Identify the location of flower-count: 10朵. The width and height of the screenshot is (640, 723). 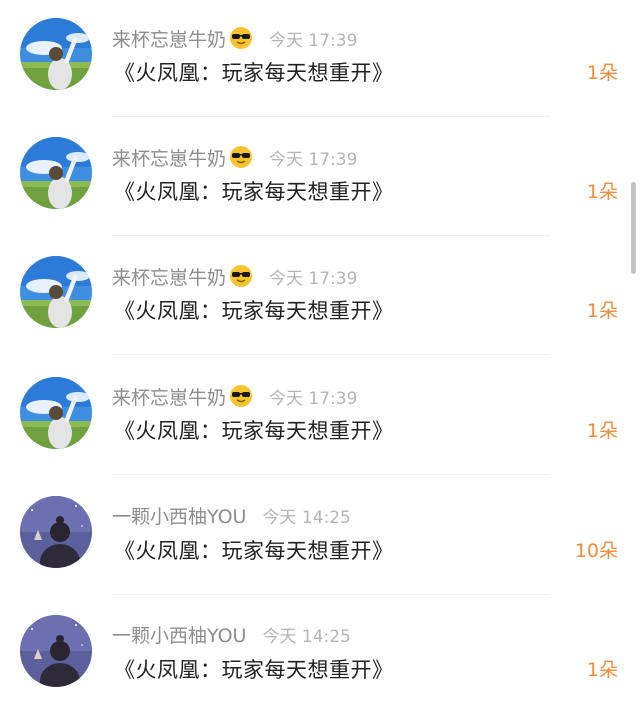
(596, 551).